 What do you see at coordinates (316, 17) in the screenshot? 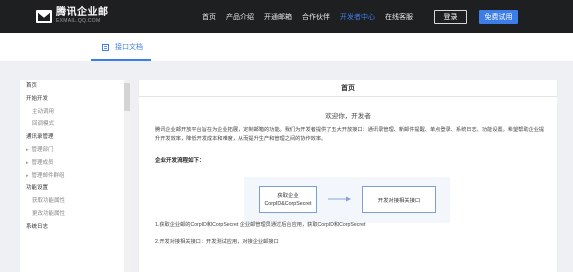
I see `nav-partners: 合作伙伴` at bounding box center [316, 17].